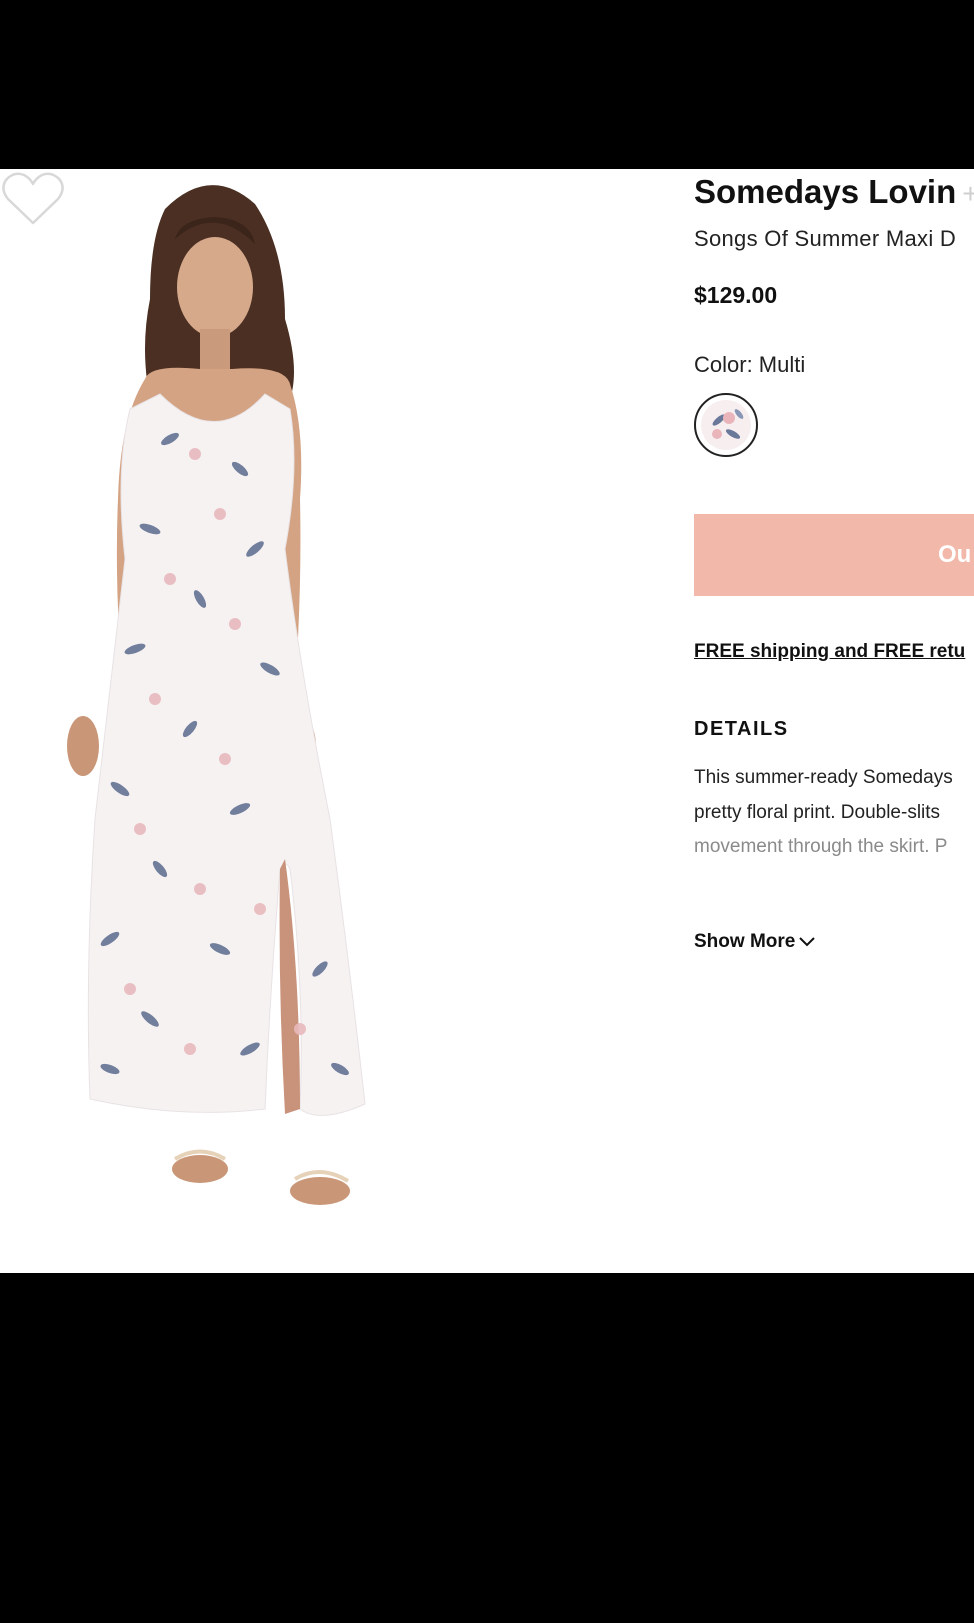 This screenshot has width=974, height=1623. Describe the element at coordinates (968, 193) in the screenshot. I see `brand-plus-icon: +` at that location.